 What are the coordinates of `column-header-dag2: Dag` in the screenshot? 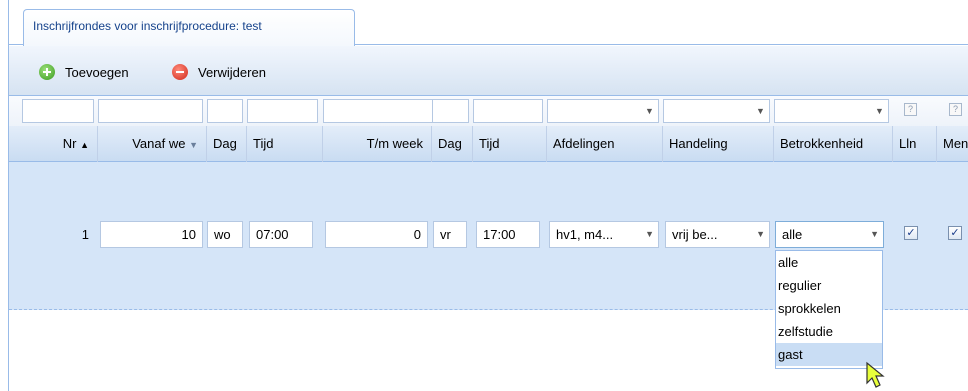 It's located at (452, 144).